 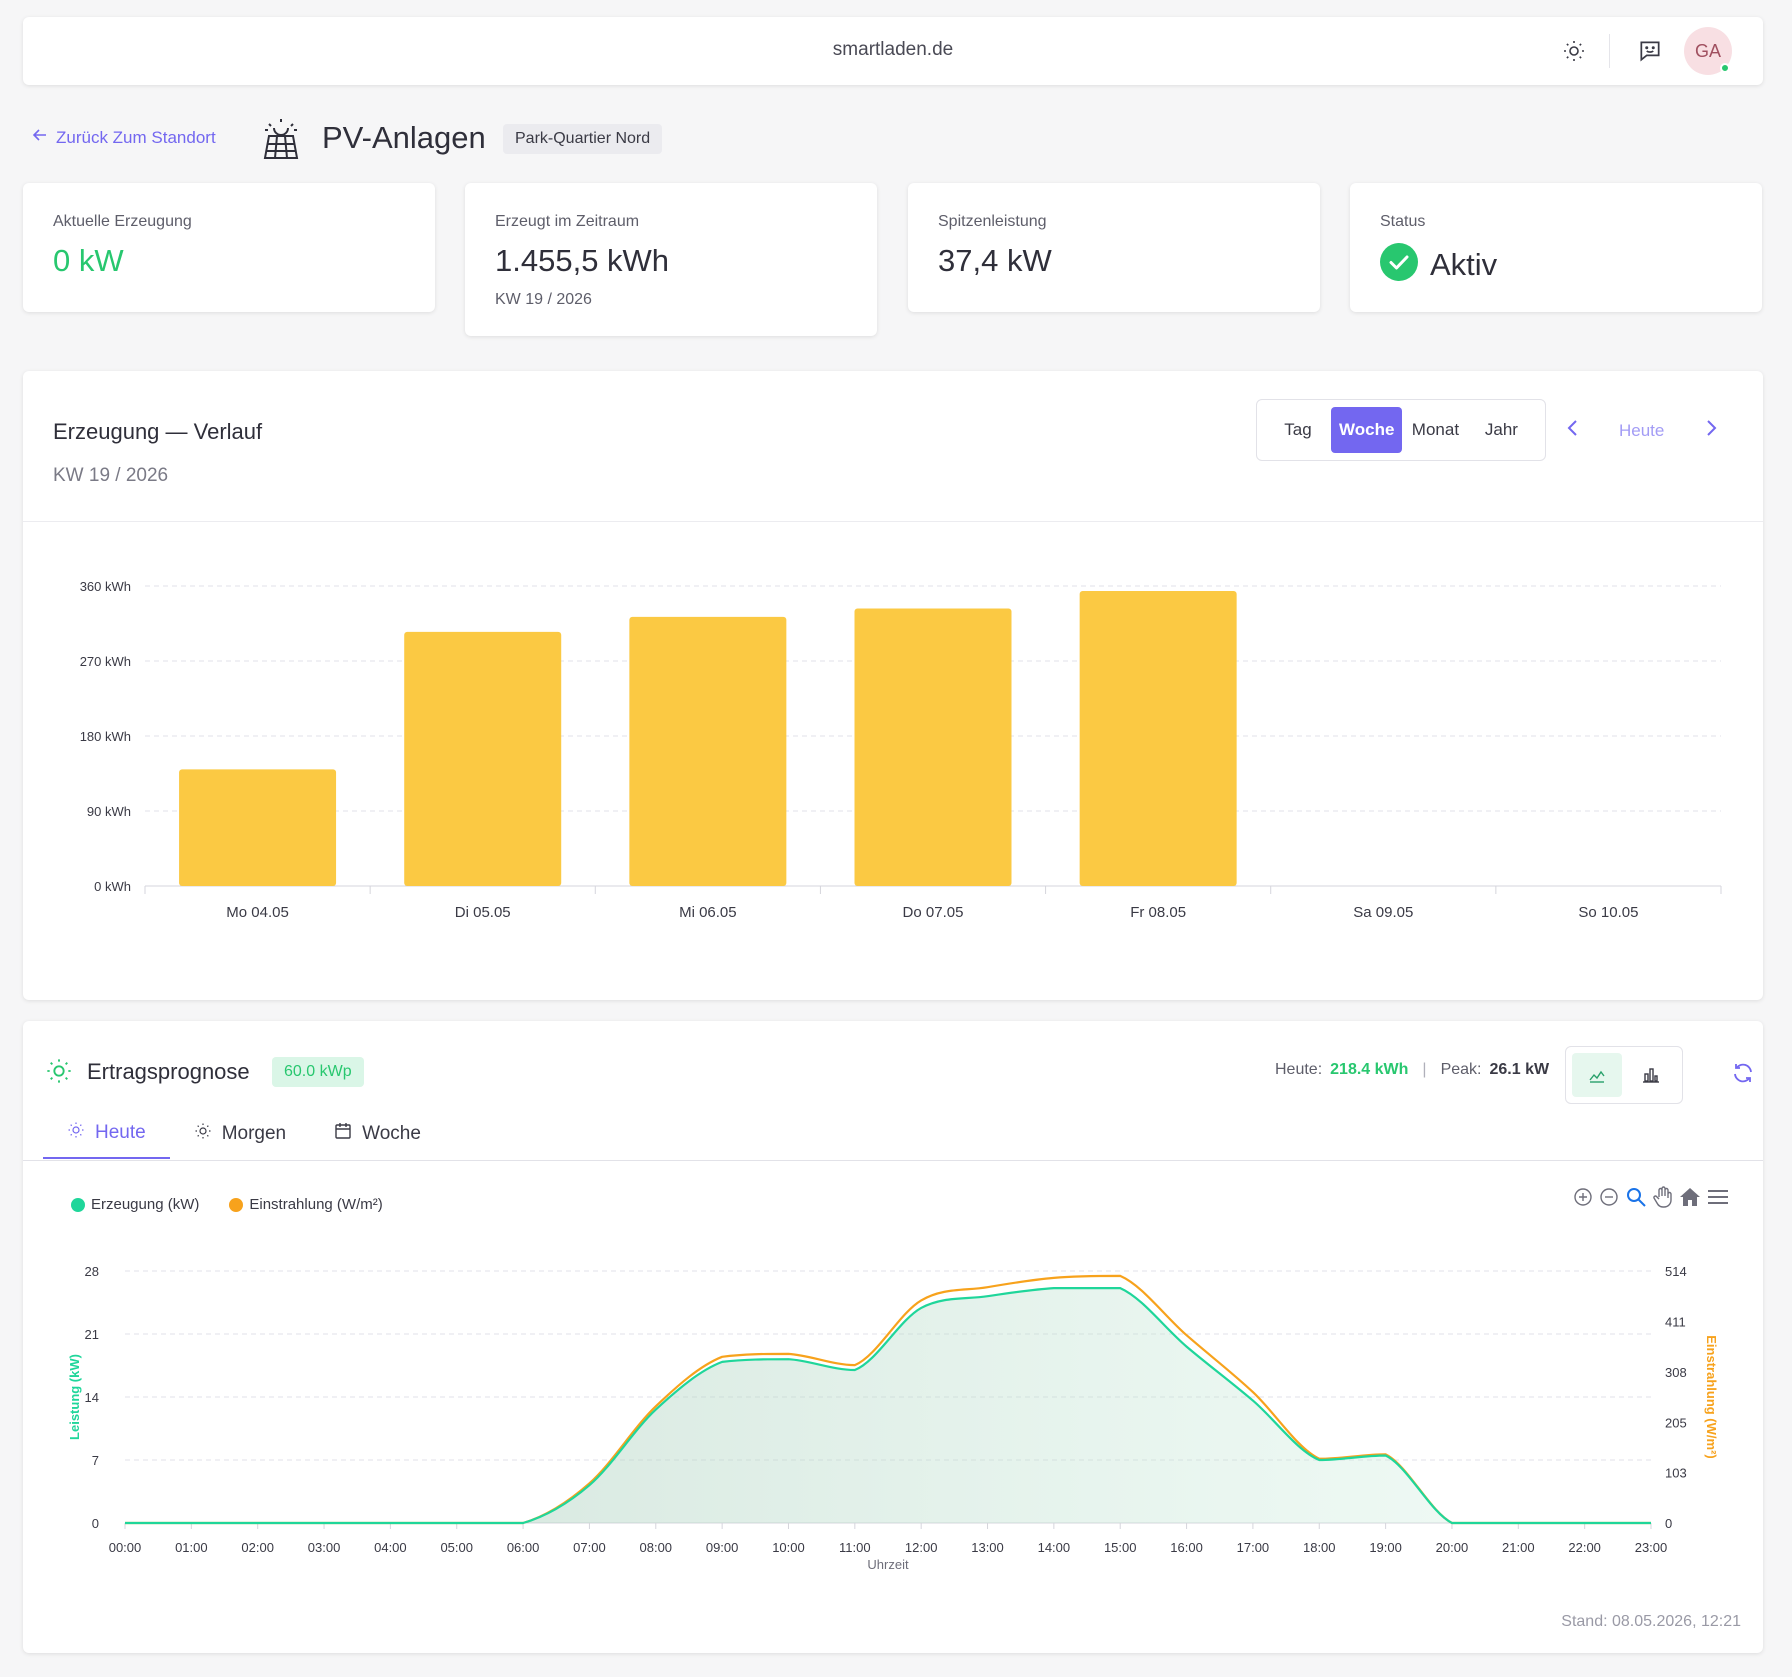 I want to click on kpi-peak-power: Spitzenleistung 37,4 kW, so click(x=1114, y=247).